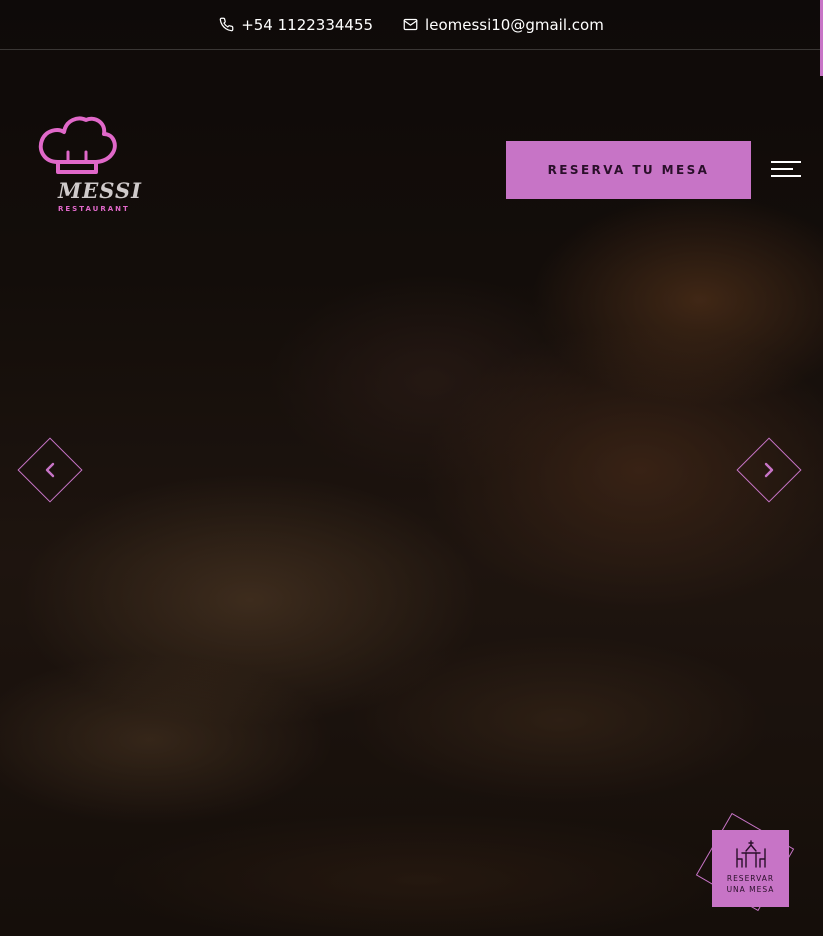  What do you see at coordinates (750, 878) in the screenshot?
I see `floating-label-line1: RESERVAR` at bounding box center [750, 878].